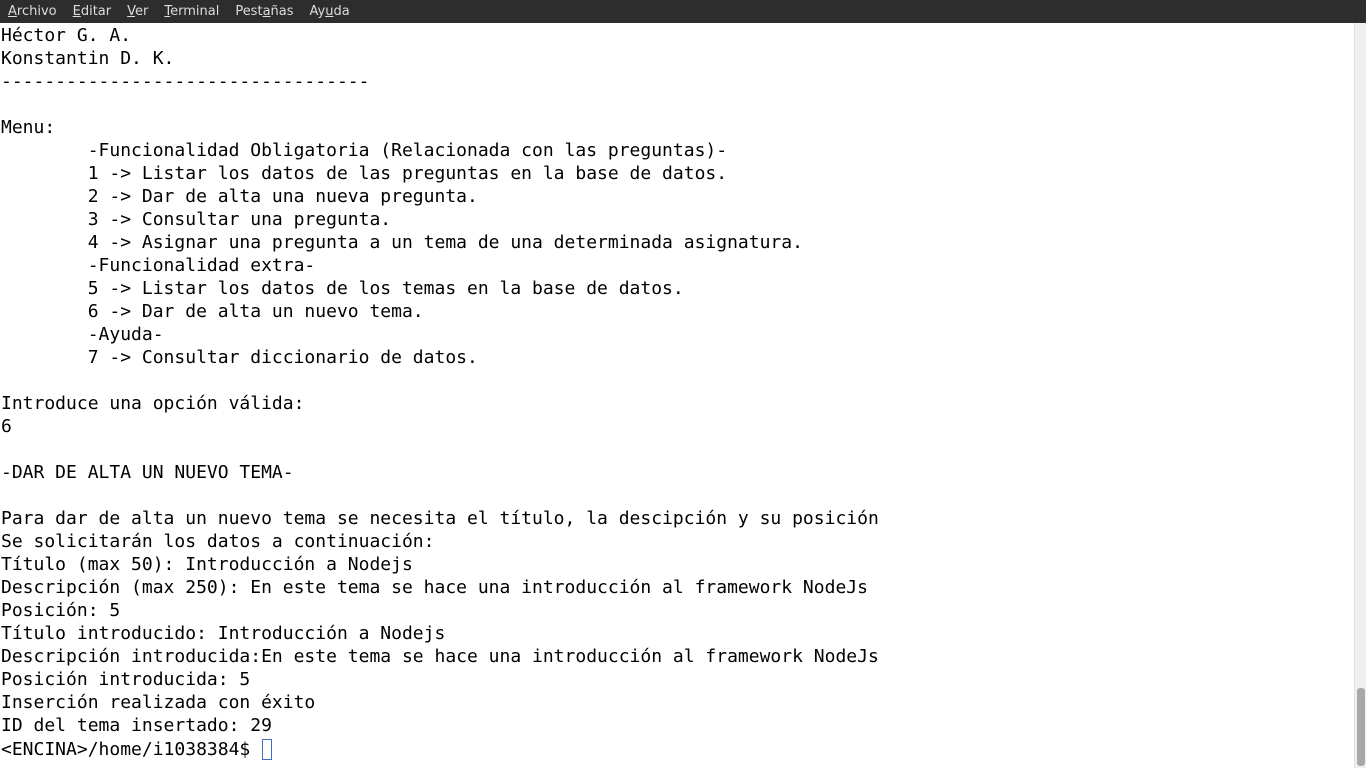 The height and width of the screenshot is (768, 1366). I want to click on terminal-line: ----------------------------------, so click(185, 81).